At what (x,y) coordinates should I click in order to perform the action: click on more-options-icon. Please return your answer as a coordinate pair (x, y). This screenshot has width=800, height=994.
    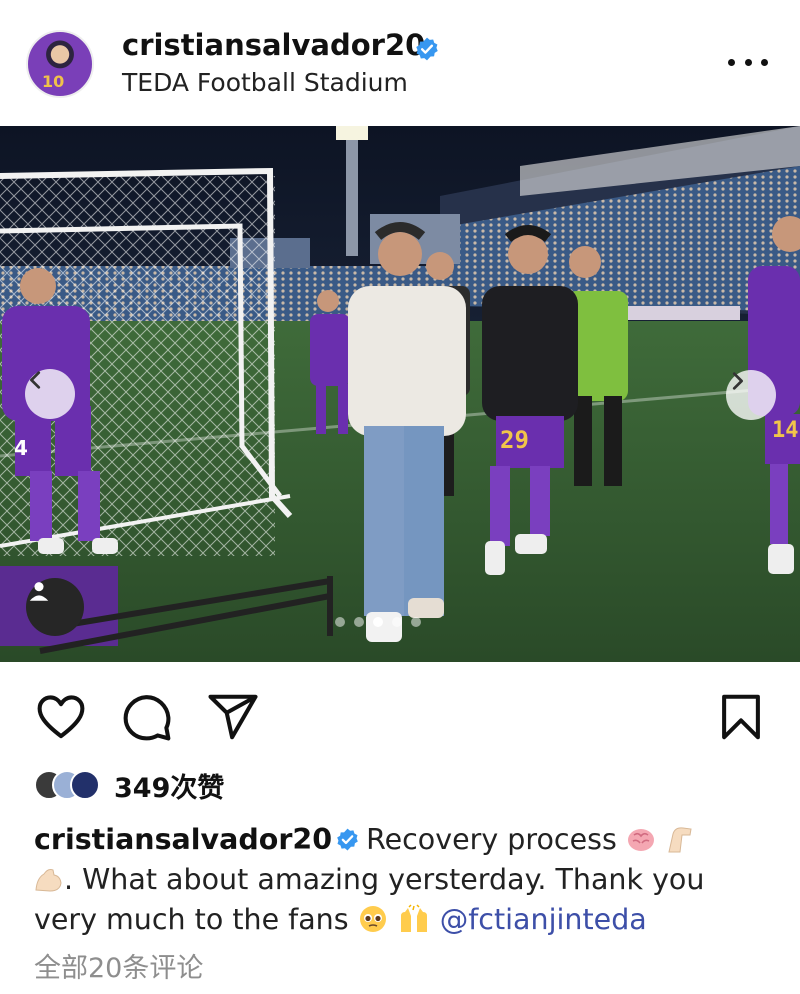
    Looking at the image, I should click on (731, 62).